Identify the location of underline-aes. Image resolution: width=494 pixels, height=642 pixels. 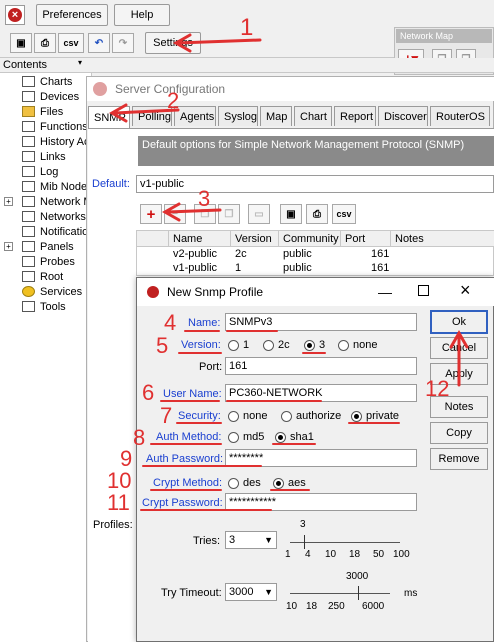
(290, 490).